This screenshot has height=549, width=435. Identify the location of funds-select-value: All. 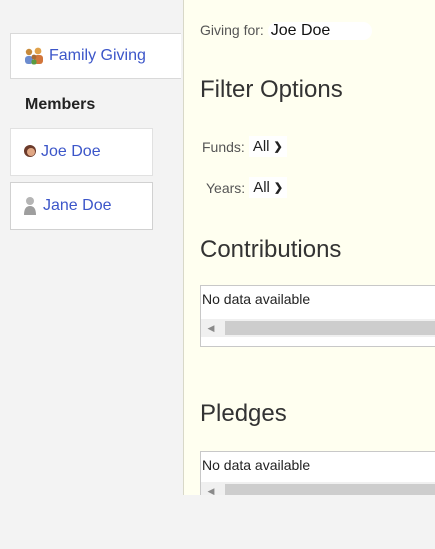
(261, 146).